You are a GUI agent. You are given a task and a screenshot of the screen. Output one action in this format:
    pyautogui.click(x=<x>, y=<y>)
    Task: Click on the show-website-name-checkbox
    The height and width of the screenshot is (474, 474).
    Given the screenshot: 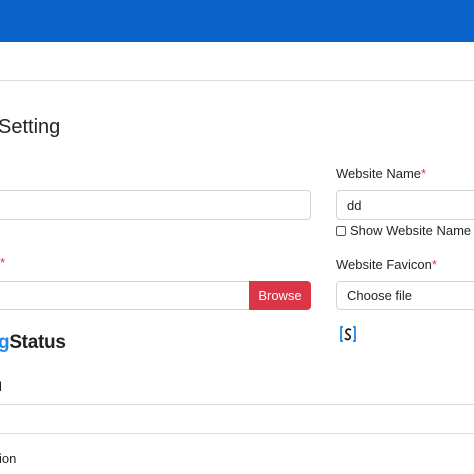 What is the action you would take?
    pyautogui.click(x=341, y=230)
    